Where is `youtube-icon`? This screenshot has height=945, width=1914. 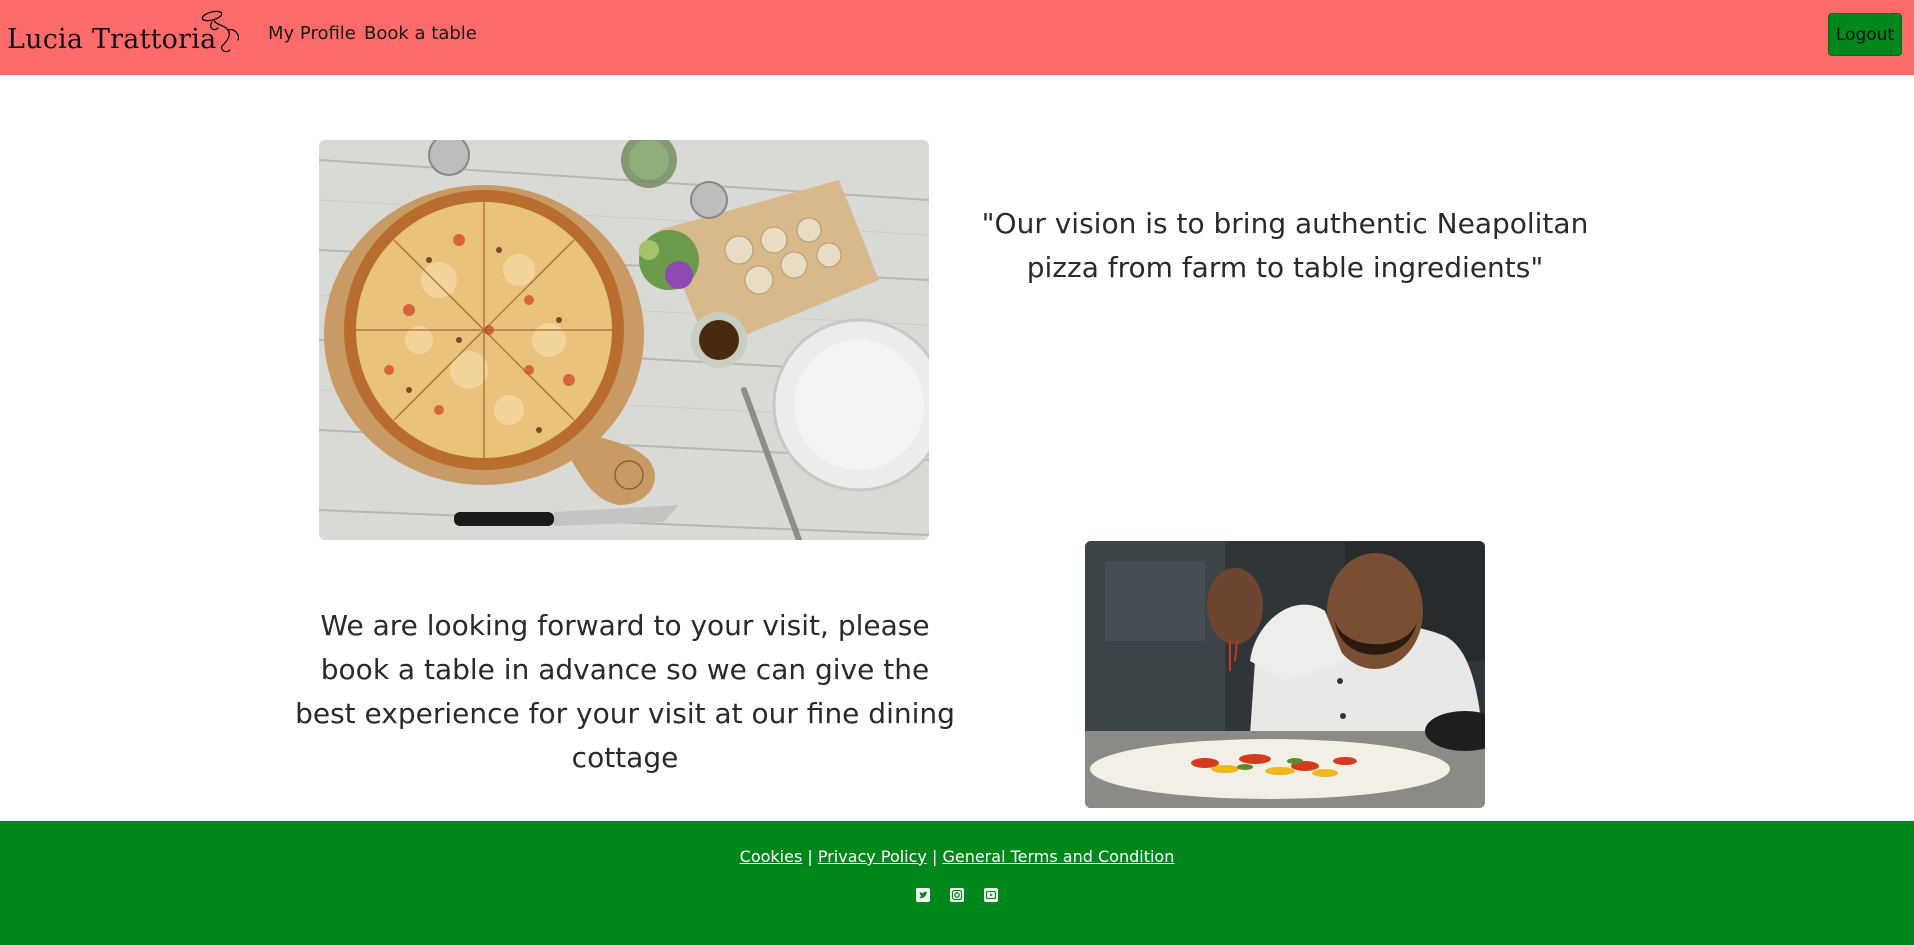
youtube-icon is located at coordinates (991, 895).